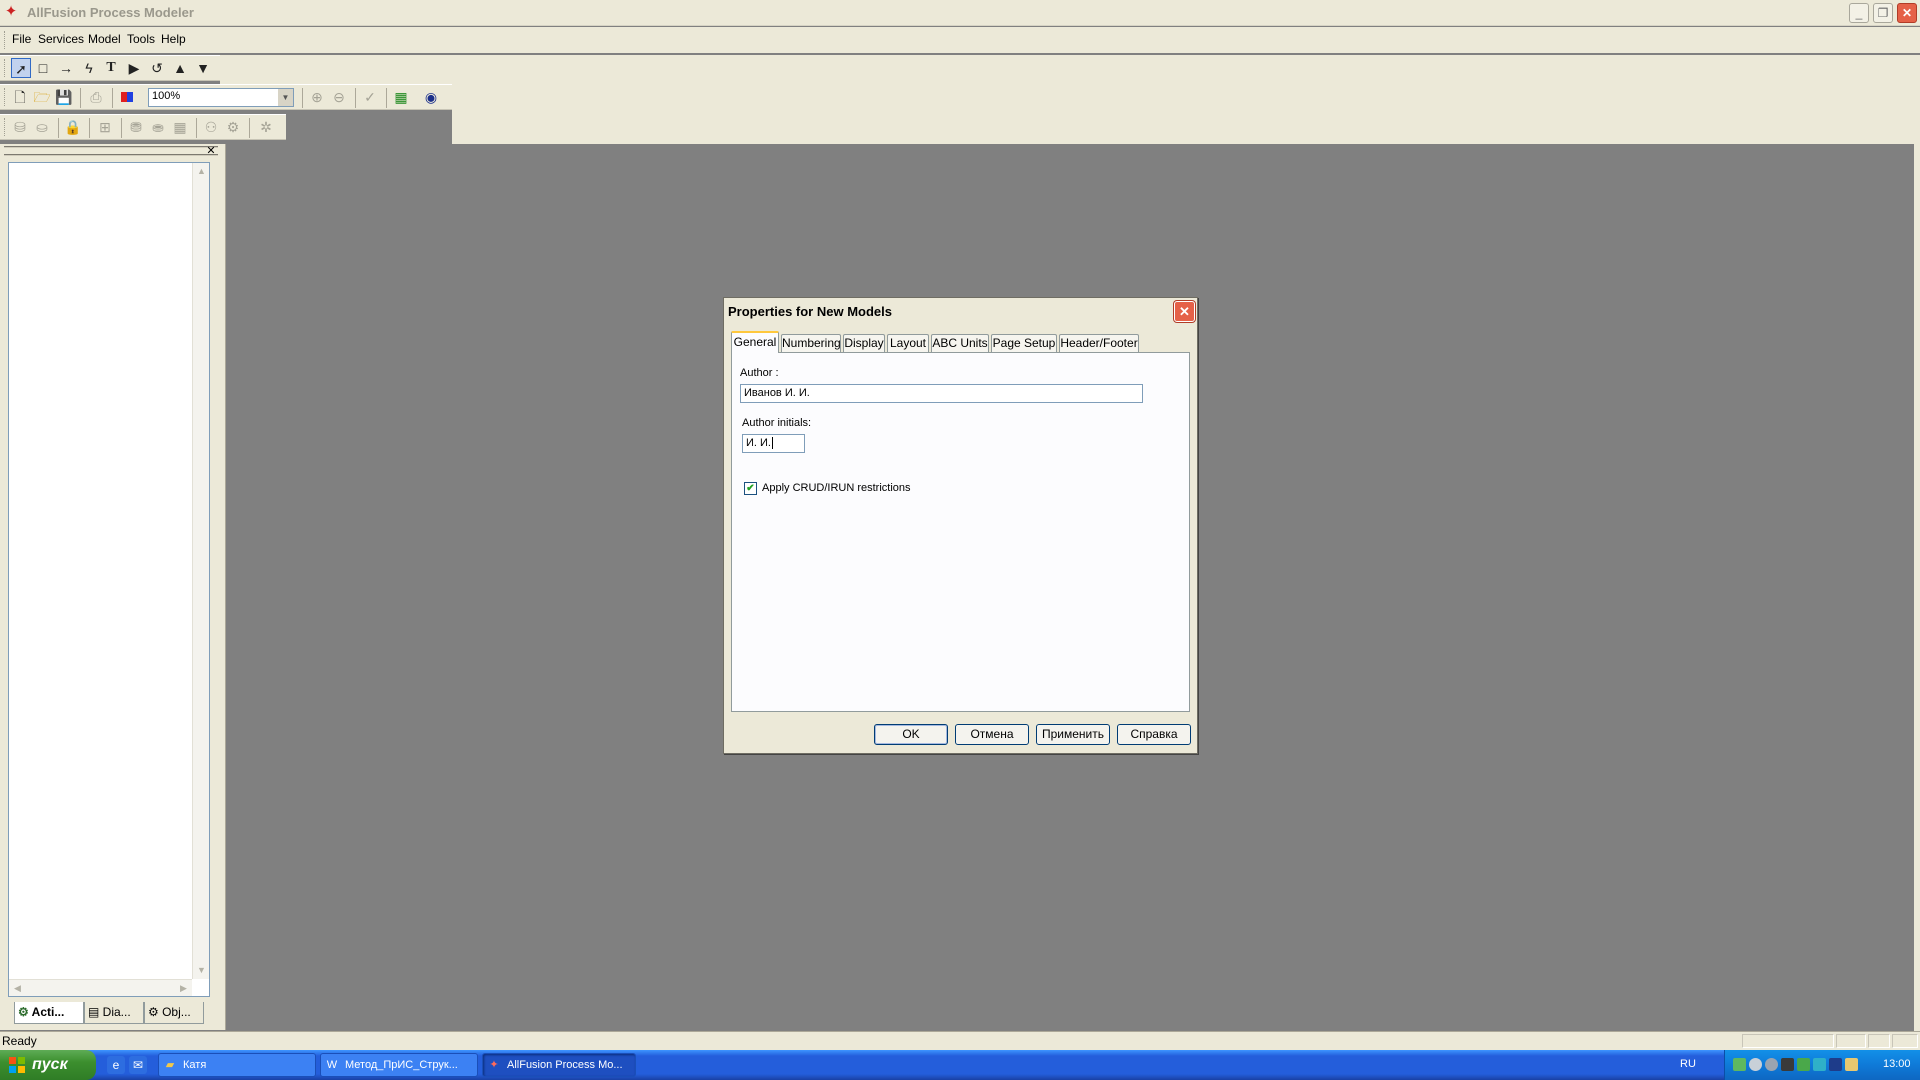 This screenshot has width=1920, height=1080. What do you see at coordinates (1739, 1064) in the screenshot?
I see `network-icon` at bounding box center [1739, 1064].